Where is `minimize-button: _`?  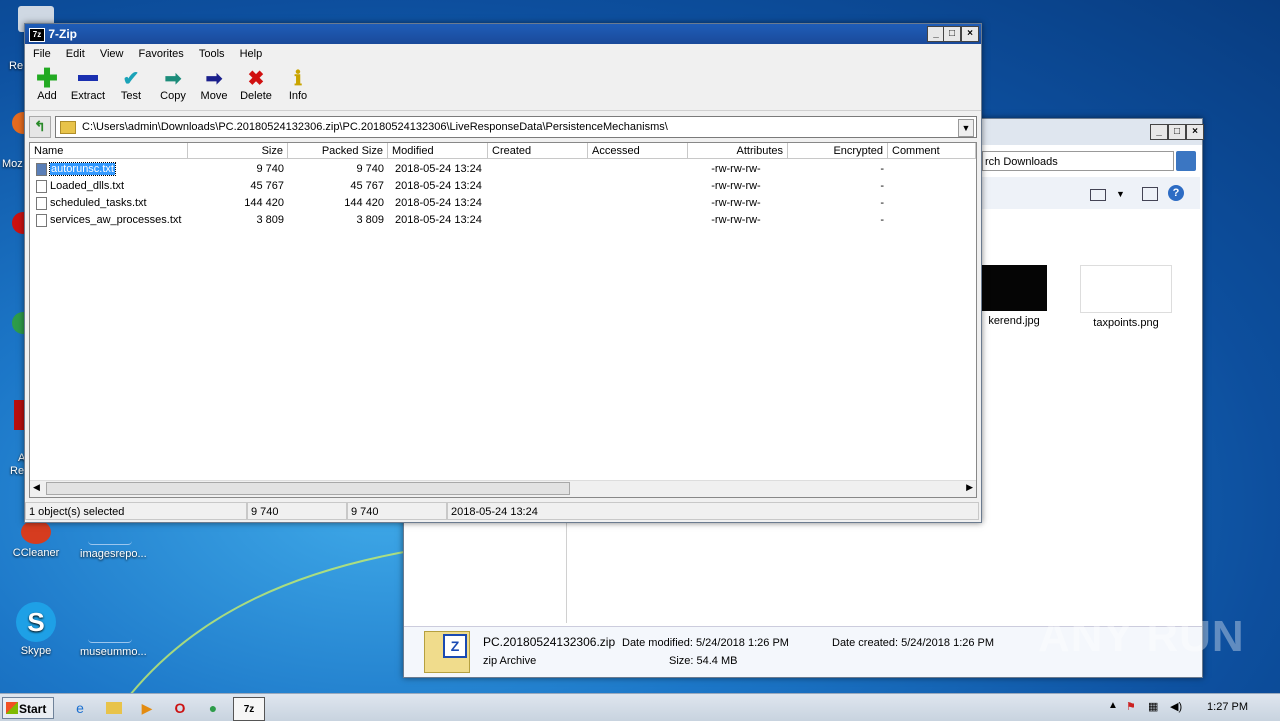 minimize-button: _ is located at coordinates (1159, 132).